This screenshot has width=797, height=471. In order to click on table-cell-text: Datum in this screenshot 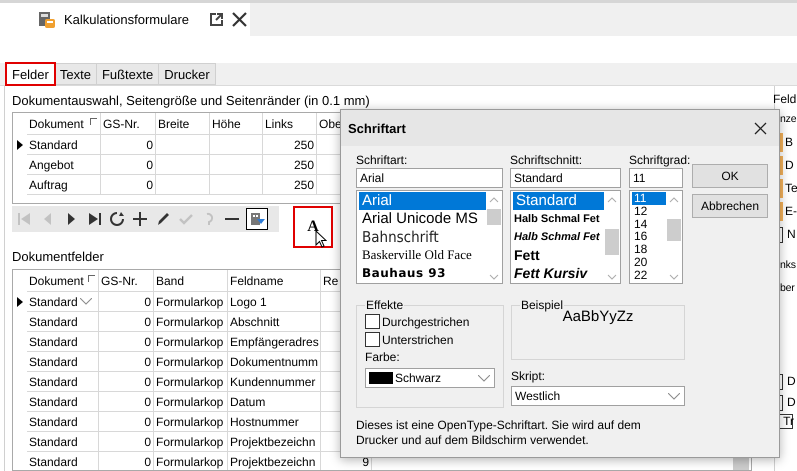, I will do `click(248, 403)`.